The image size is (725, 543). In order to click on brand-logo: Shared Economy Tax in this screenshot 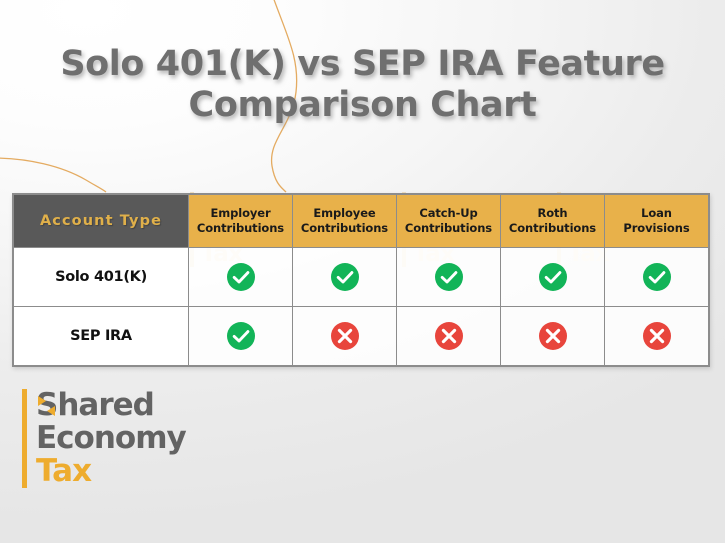, I will do `click(104, 439)`.